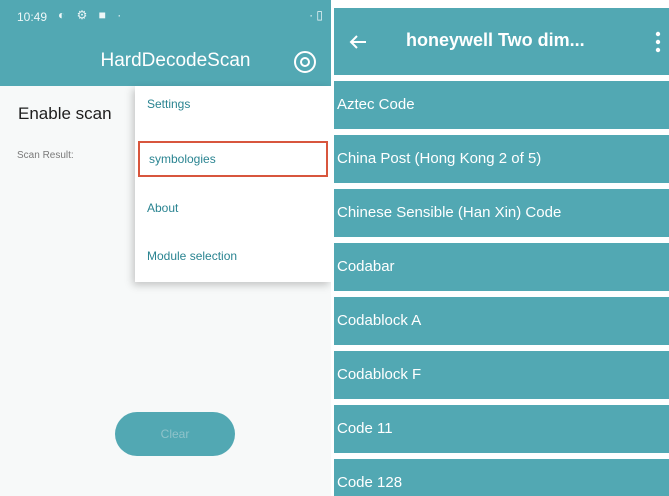 This screenshot has height=496, width=669. I want to click on list-item-aztec-code: Aztec Code, so click(501, 105).